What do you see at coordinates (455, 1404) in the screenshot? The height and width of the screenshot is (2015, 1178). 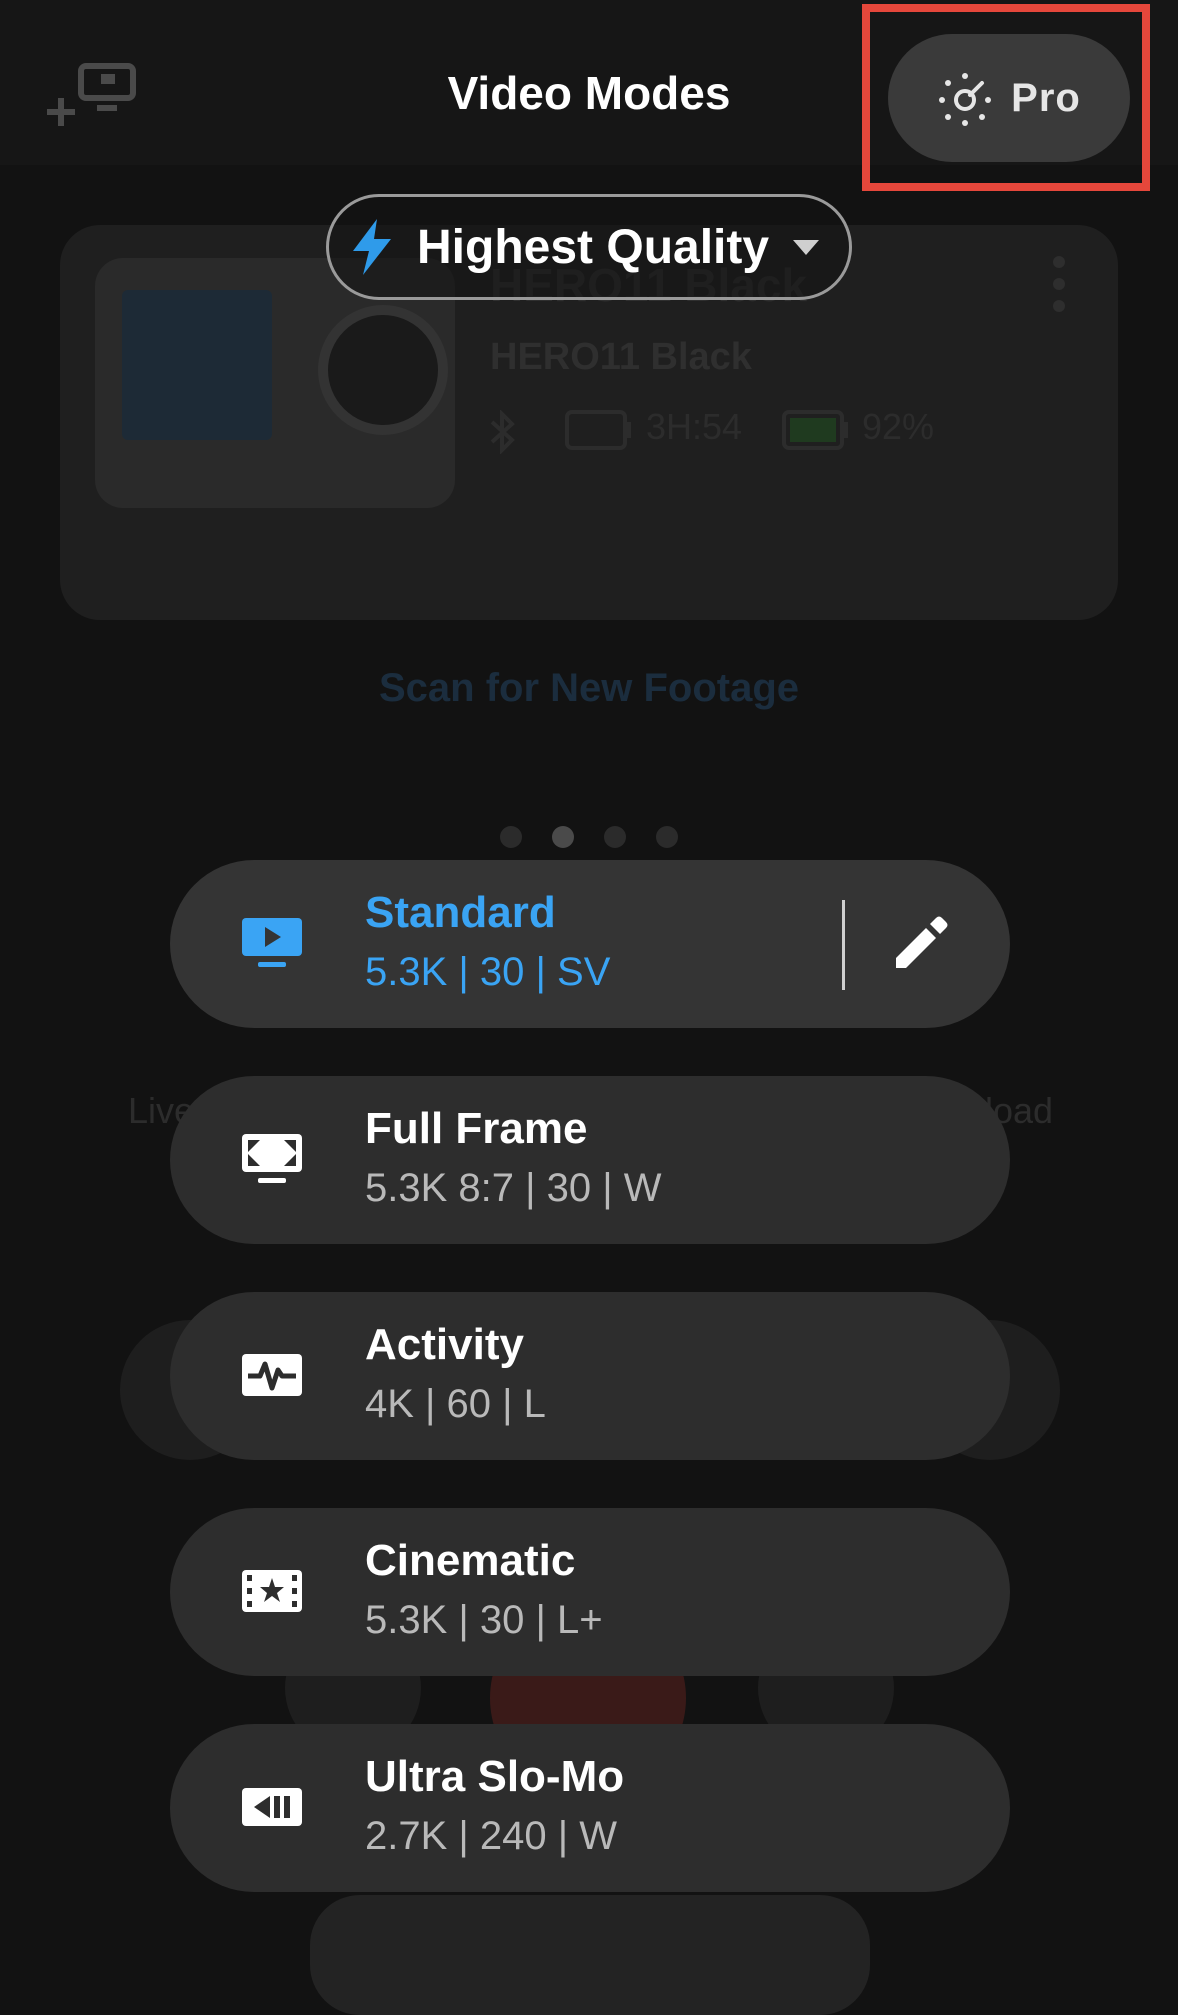 I see `mode-spec: 4K | 60 | L` at bounding box center [455, 1404].